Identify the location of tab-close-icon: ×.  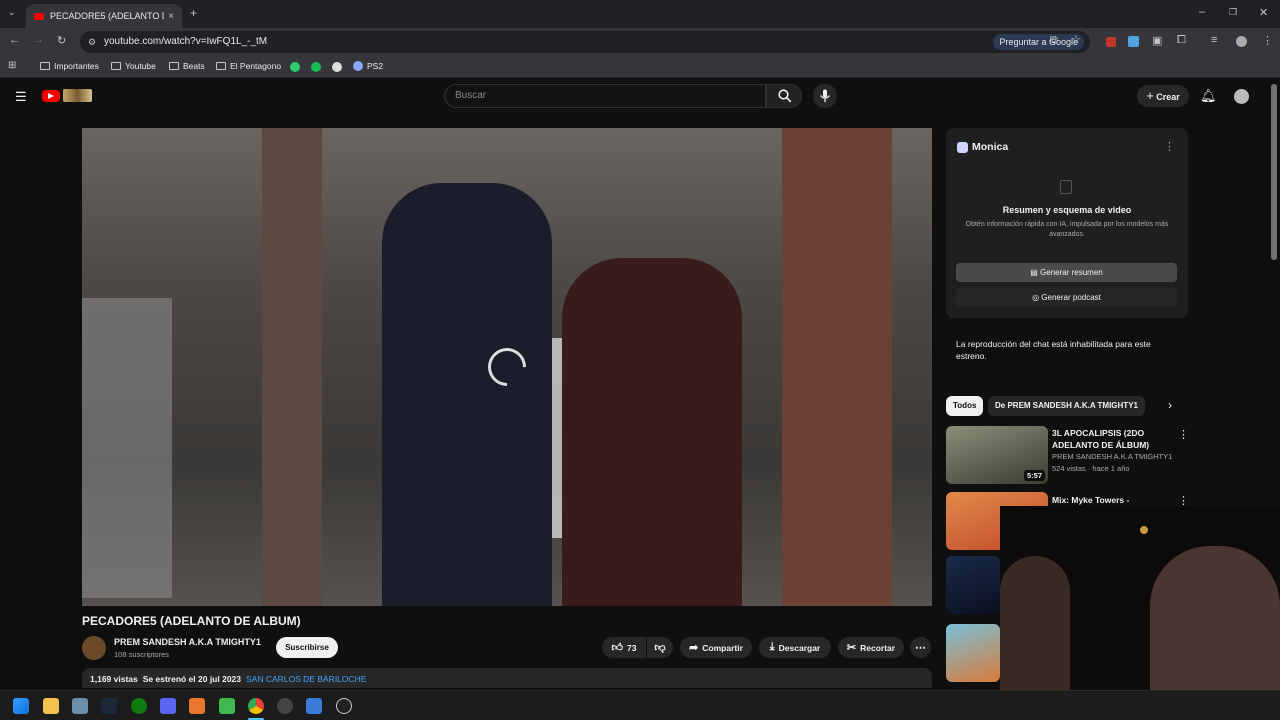
(171, 16).